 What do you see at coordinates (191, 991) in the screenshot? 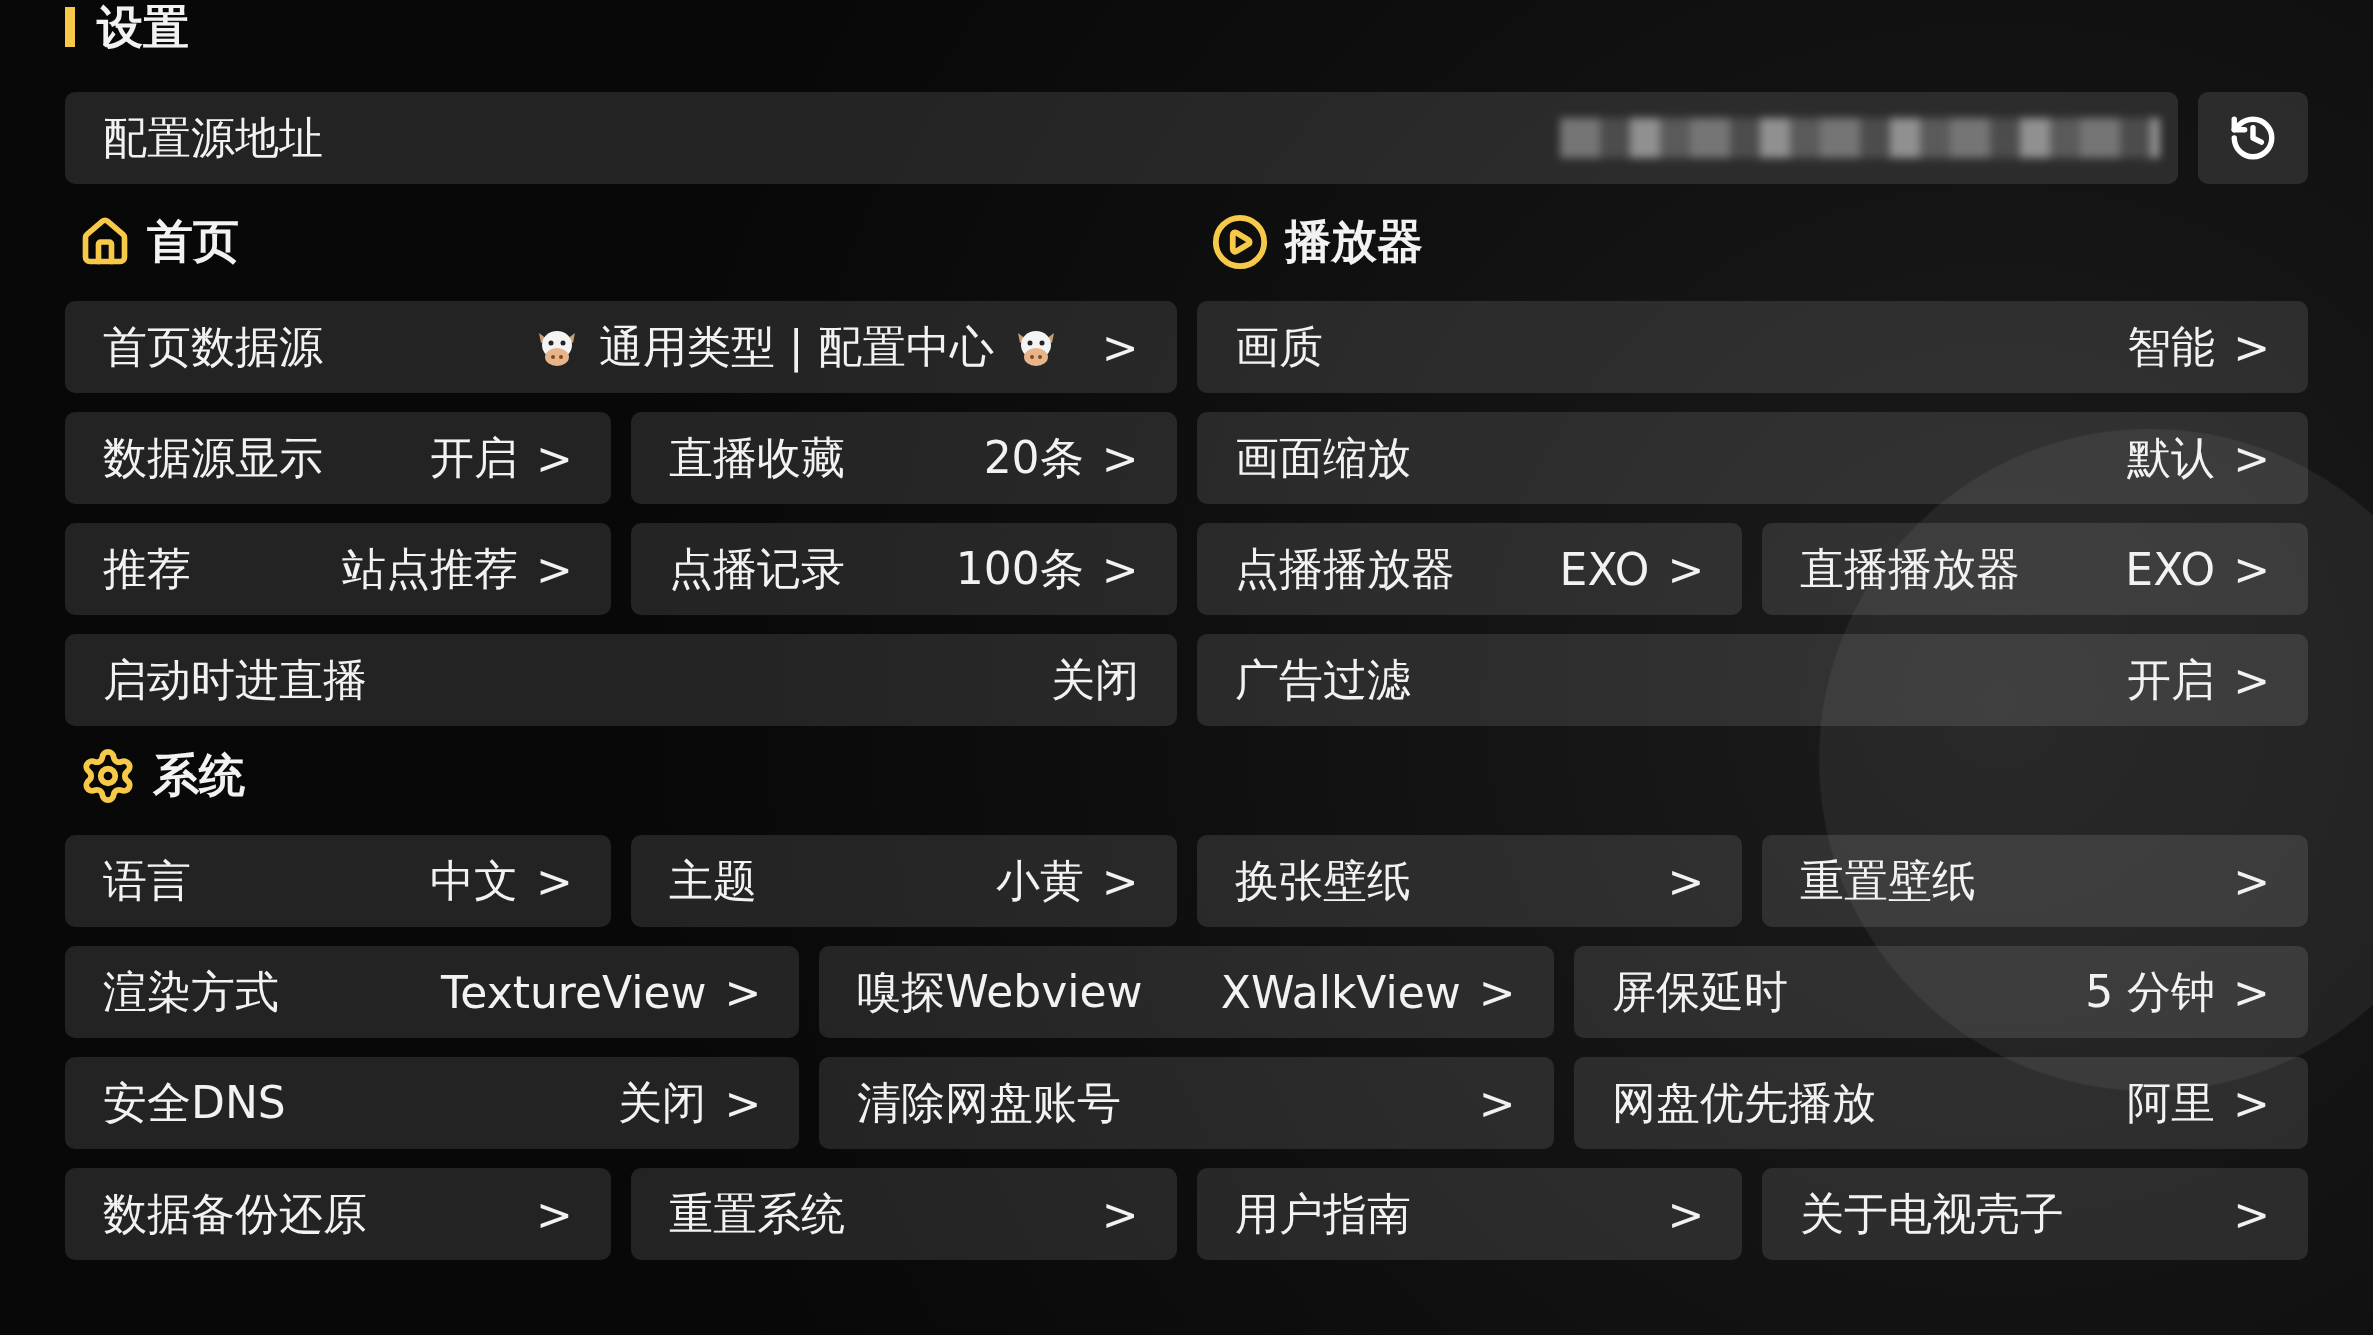
I see `setting-label: 渲染方式` at bounding box center [191, 991].